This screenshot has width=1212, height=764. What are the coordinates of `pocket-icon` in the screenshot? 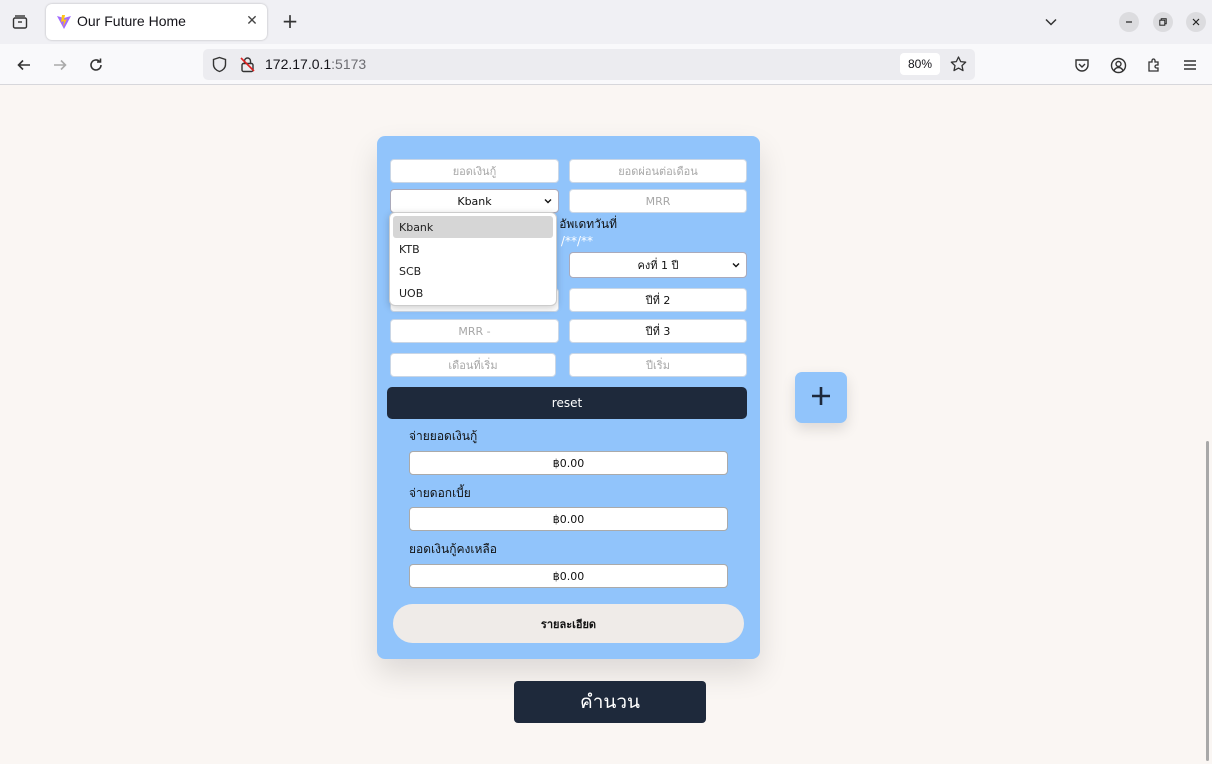 It's located at (1082, 65).